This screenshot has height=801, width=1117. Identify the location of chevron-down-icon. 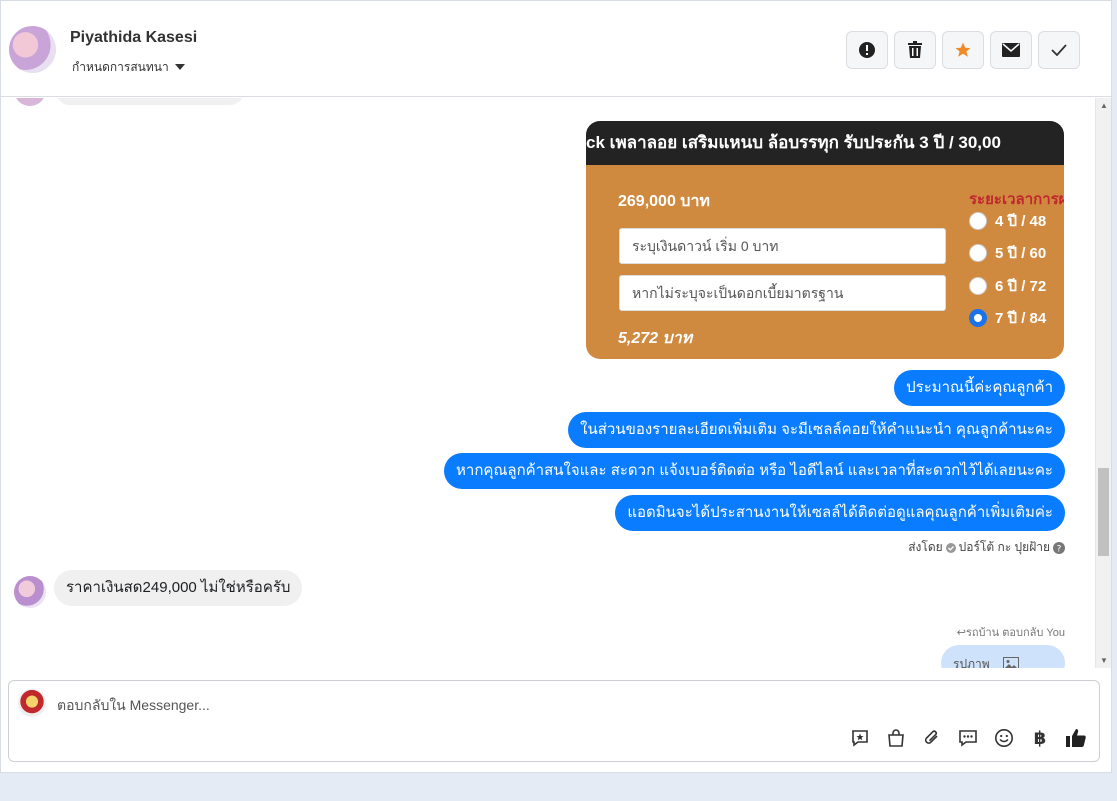
(179, 67).